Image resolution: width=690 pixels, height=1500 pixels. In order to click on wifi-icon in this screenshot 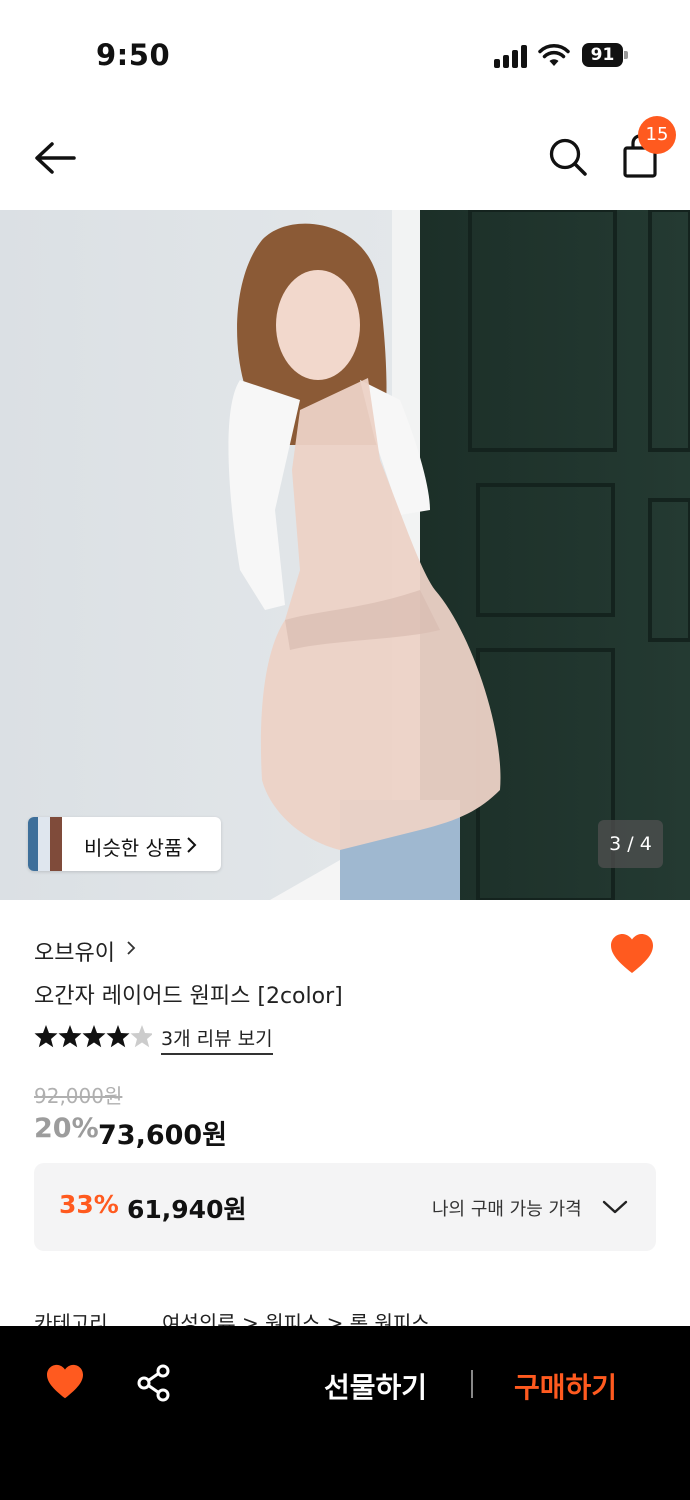, I will do `click(554, 55)`.